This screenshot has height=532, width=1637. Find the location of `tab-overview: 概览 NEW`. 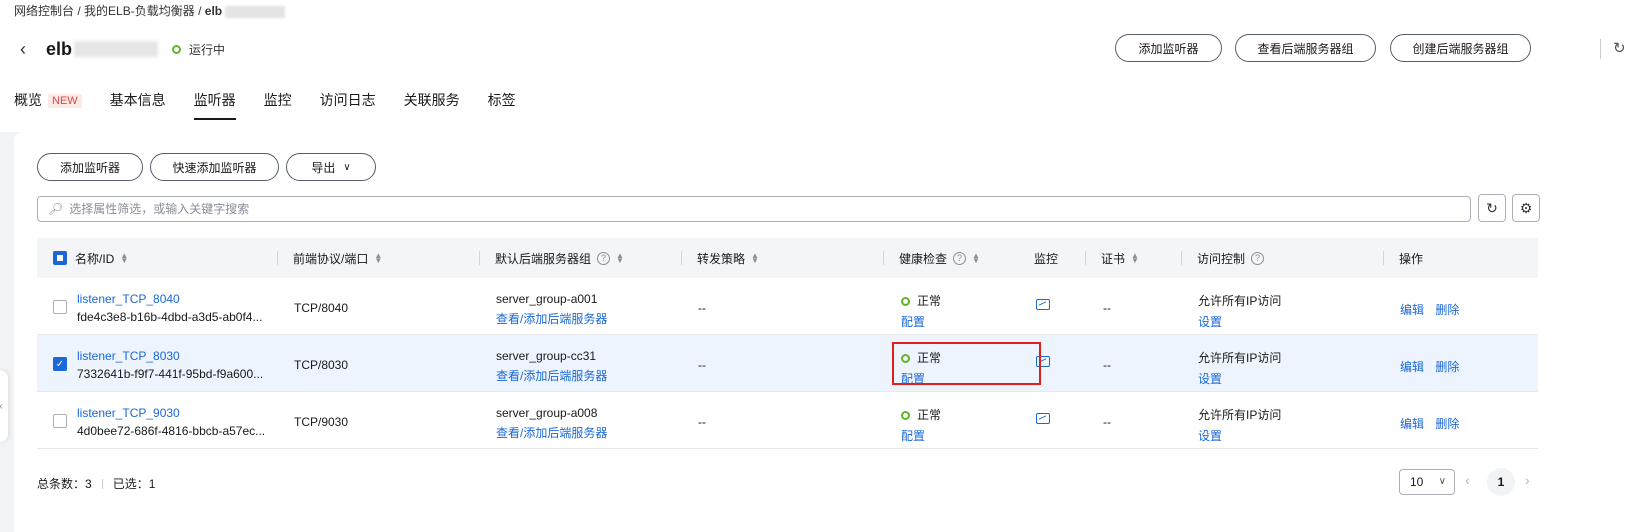

tab-overview: 概览 NEW is located at coordinates (48, 105).